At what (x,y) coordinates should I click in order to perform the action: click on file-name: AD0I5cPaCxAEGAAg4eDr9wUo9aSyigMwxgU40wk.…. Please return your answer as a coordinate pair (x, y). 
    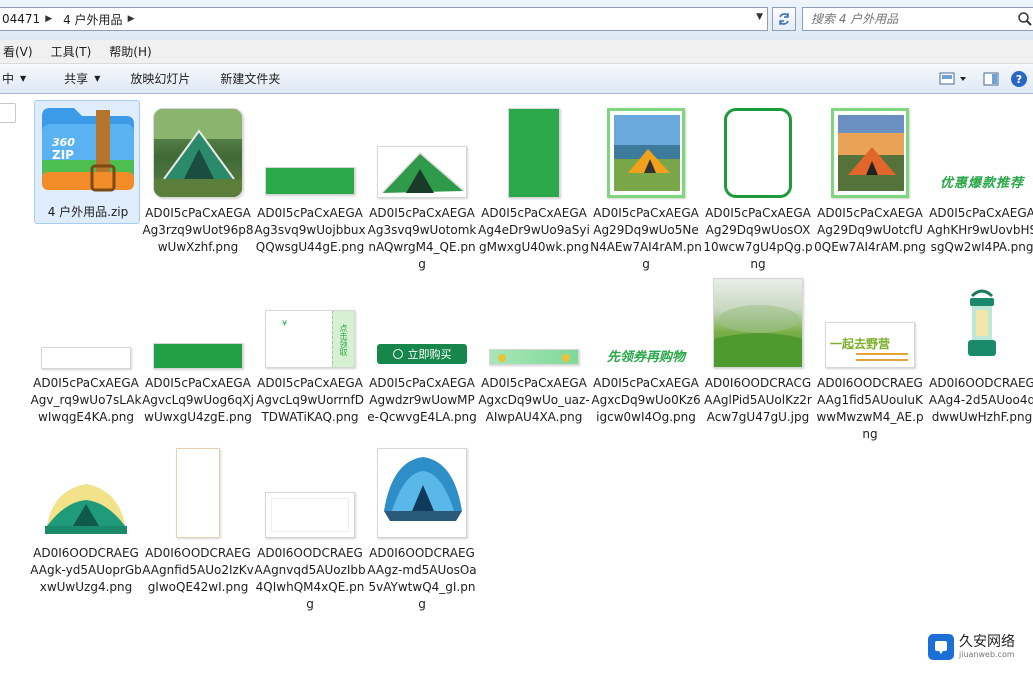
    Looking at the image, I should click on (534, 230).